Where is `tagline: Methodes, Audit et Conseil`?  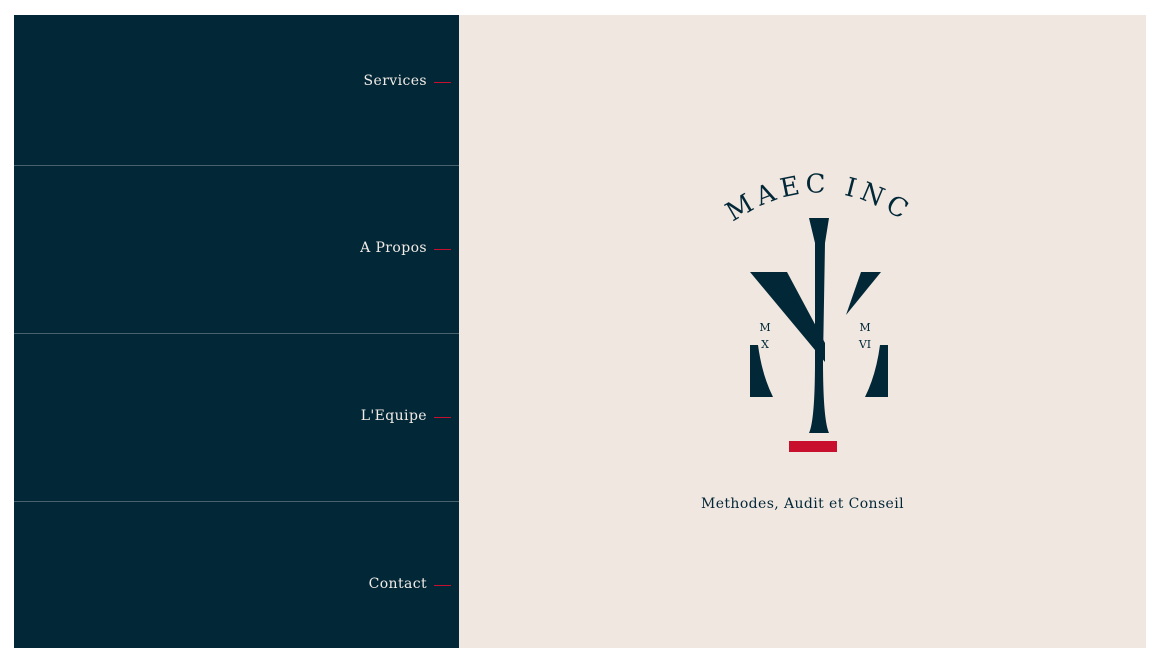 tagline: Methodes, Audit et Conseil is located at coordinates (802, 504).